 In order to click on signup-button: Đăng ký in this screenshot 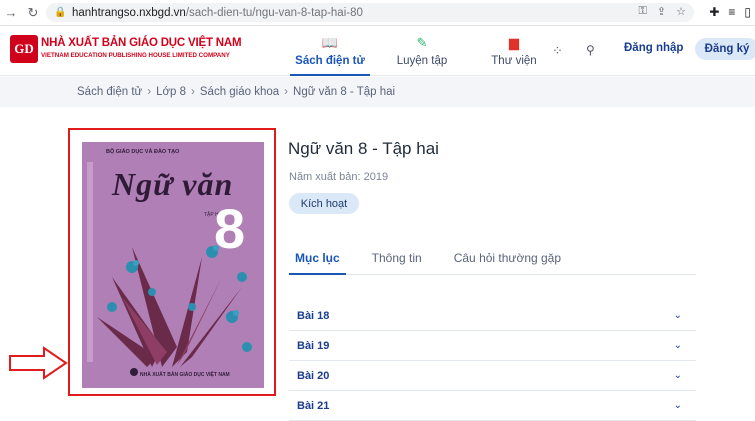, I will do `click(725, 49)`.